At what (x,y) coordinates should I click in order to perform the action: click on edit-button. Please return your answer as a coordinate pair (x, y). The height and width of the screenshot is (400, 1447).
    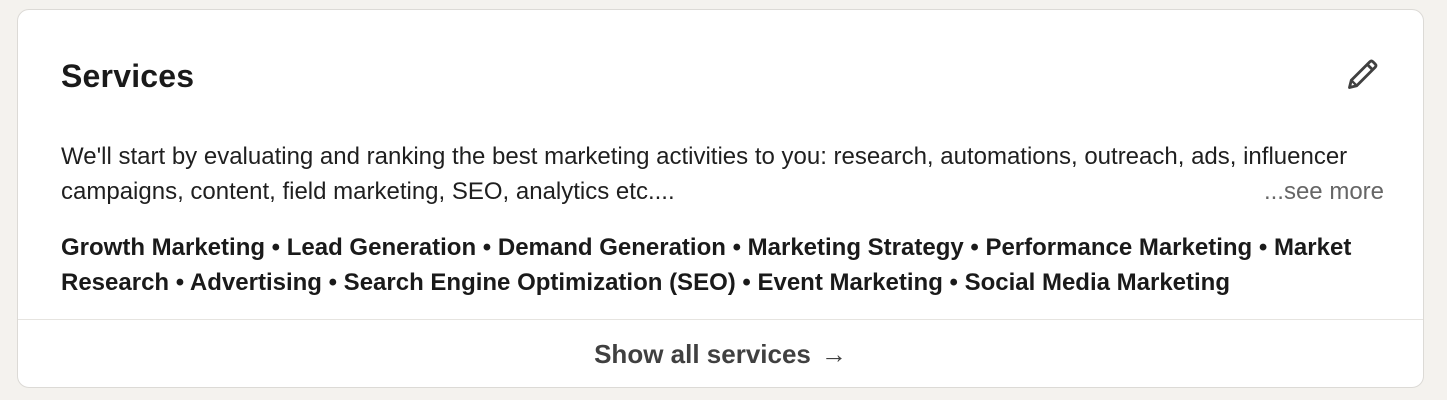
    Looking at the image, I should click on (1363, 74).